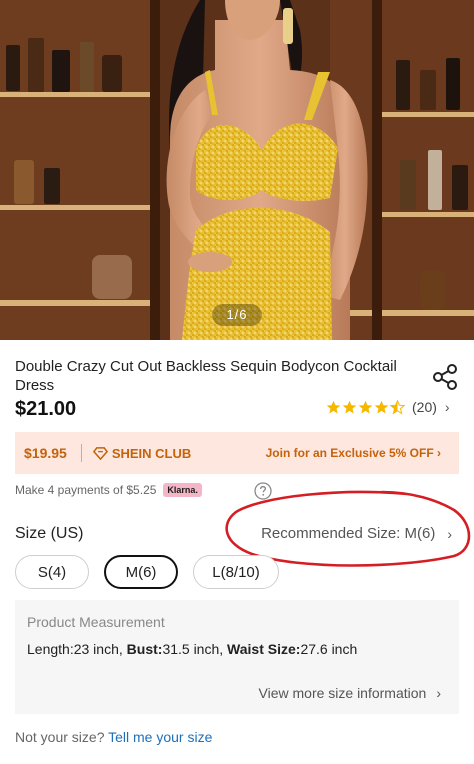 This screenshot has width=474, height=764. What do you see at coordinates (397, 407) in the screenshot?
I see `star-half-icon` at bounding box center [397, 407].